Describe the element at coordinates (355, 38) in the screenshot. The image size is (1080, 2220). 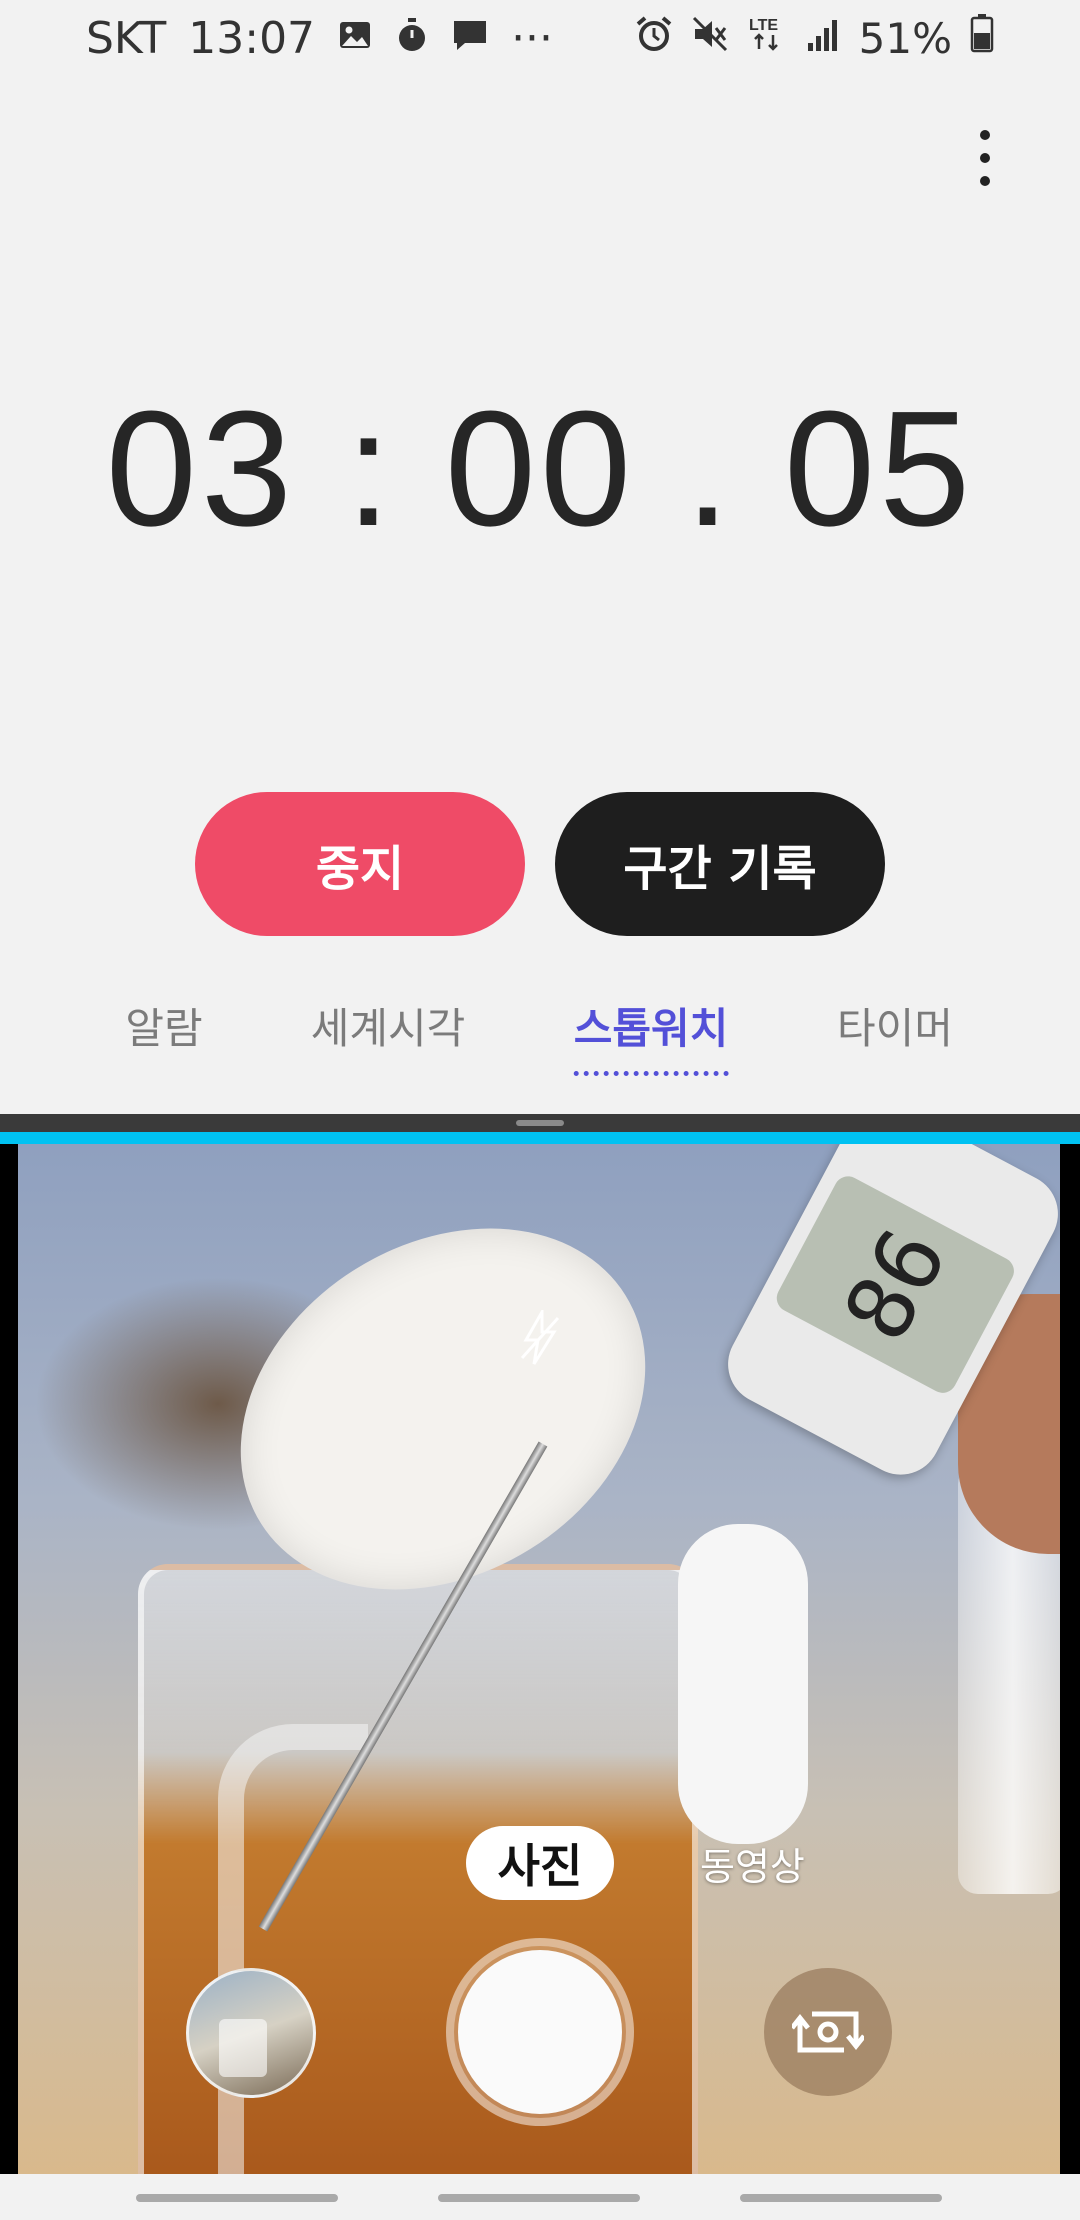
I see `image-icon` at that location.